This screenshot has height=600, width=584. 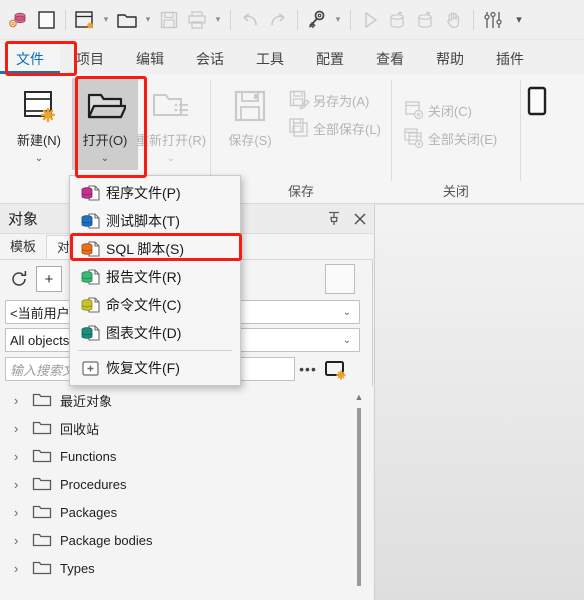 I want to click on toolbar-separator, so click(x=65, y=19).